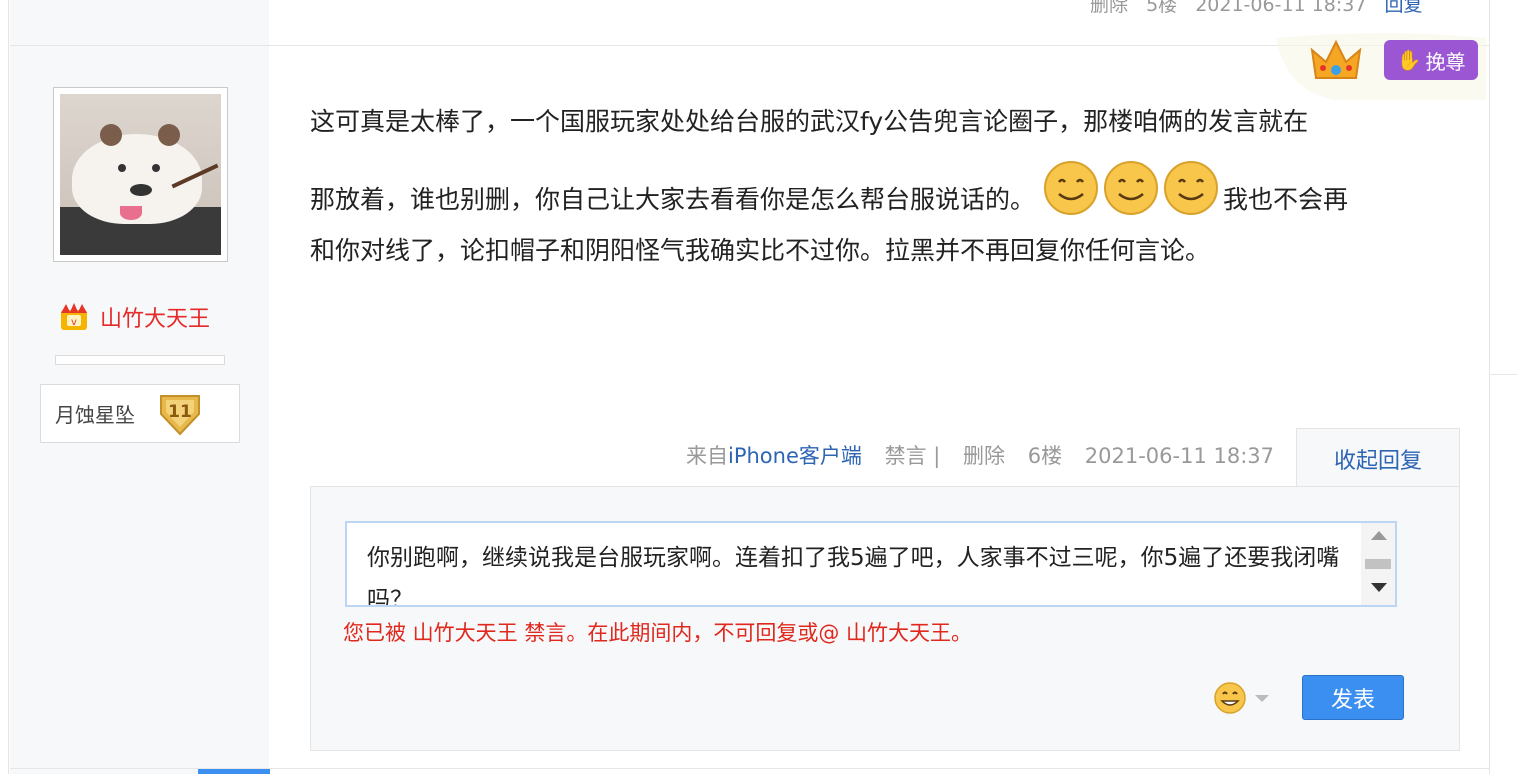 This screenshot has height=774, width=1517. I want to click on scroll-down-icon, so click(1379, 587).